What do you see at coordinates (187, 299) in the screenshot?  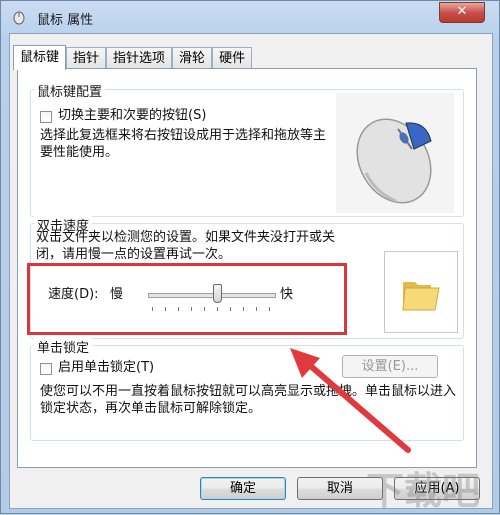 I see `speed-highlight-box` at bounding box center [187, 299].